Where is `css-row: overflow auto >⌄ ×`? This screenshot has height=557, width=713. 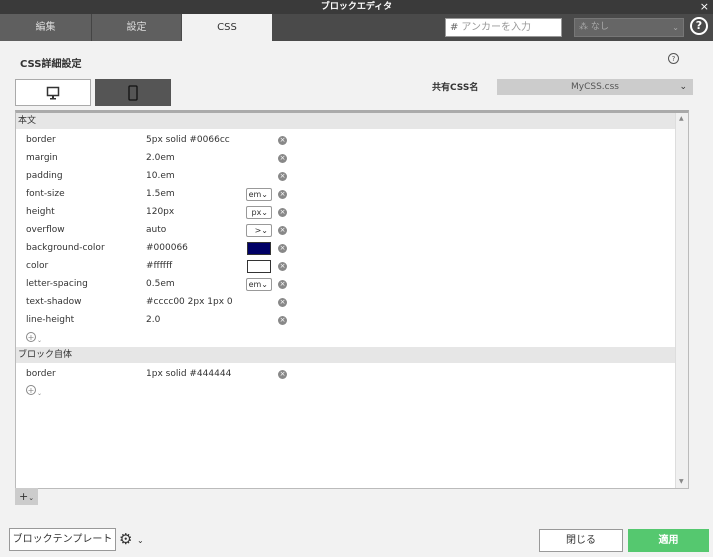 css-row: overflow auto >⌄ × is located at coordinates (345, 230).